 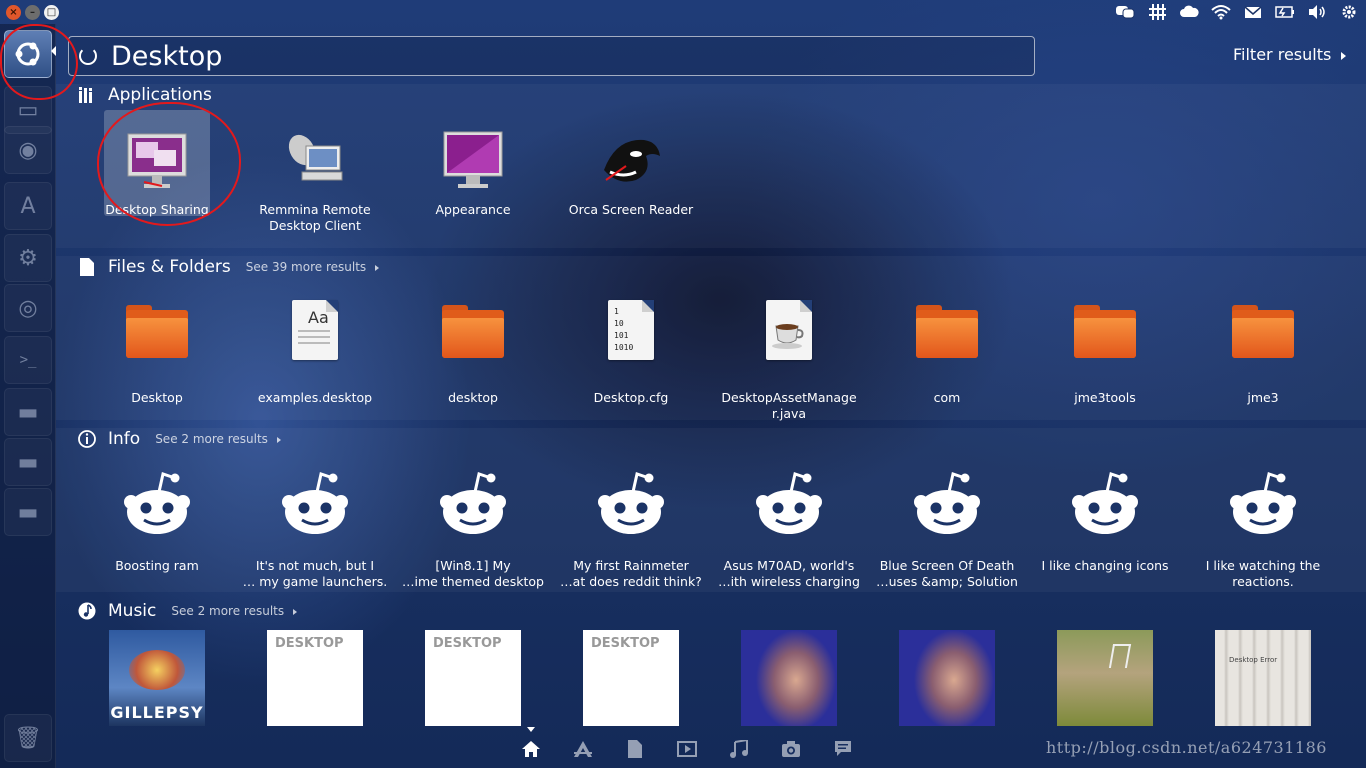 What do you see at coordinates (1285, 12) in the screenshot?
I see `battery-icon` at bounding box center [1285, 12].